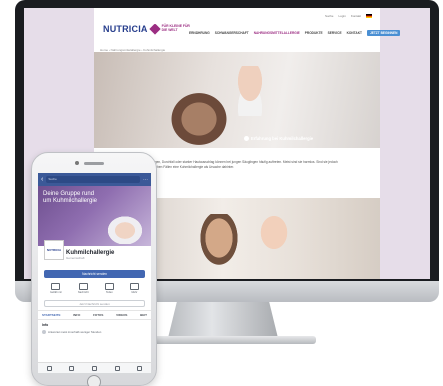 The image size is (443, 386). I want to click on cover-photo: Deine Gruppe rund um Kuhmilchallergie, so click(94, 216).